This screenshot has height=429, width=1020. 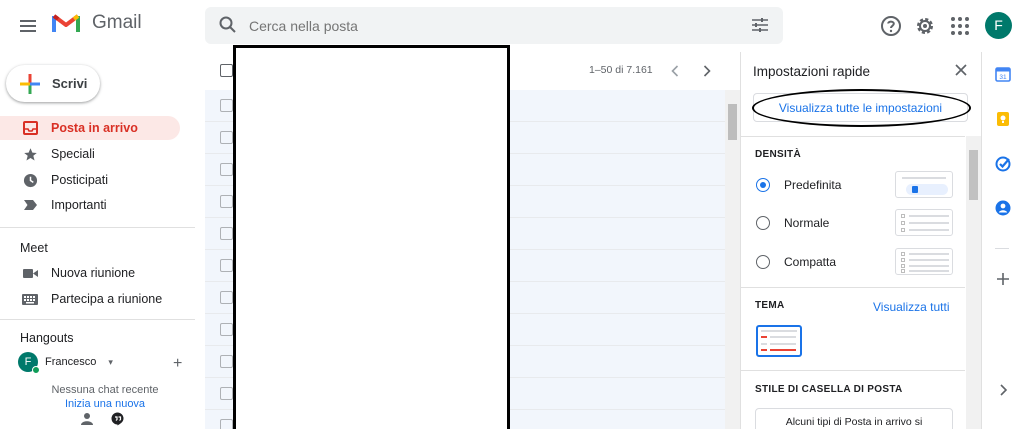 I want to click on sidebar-item-important: Importanti, so click(x=90, y=205).